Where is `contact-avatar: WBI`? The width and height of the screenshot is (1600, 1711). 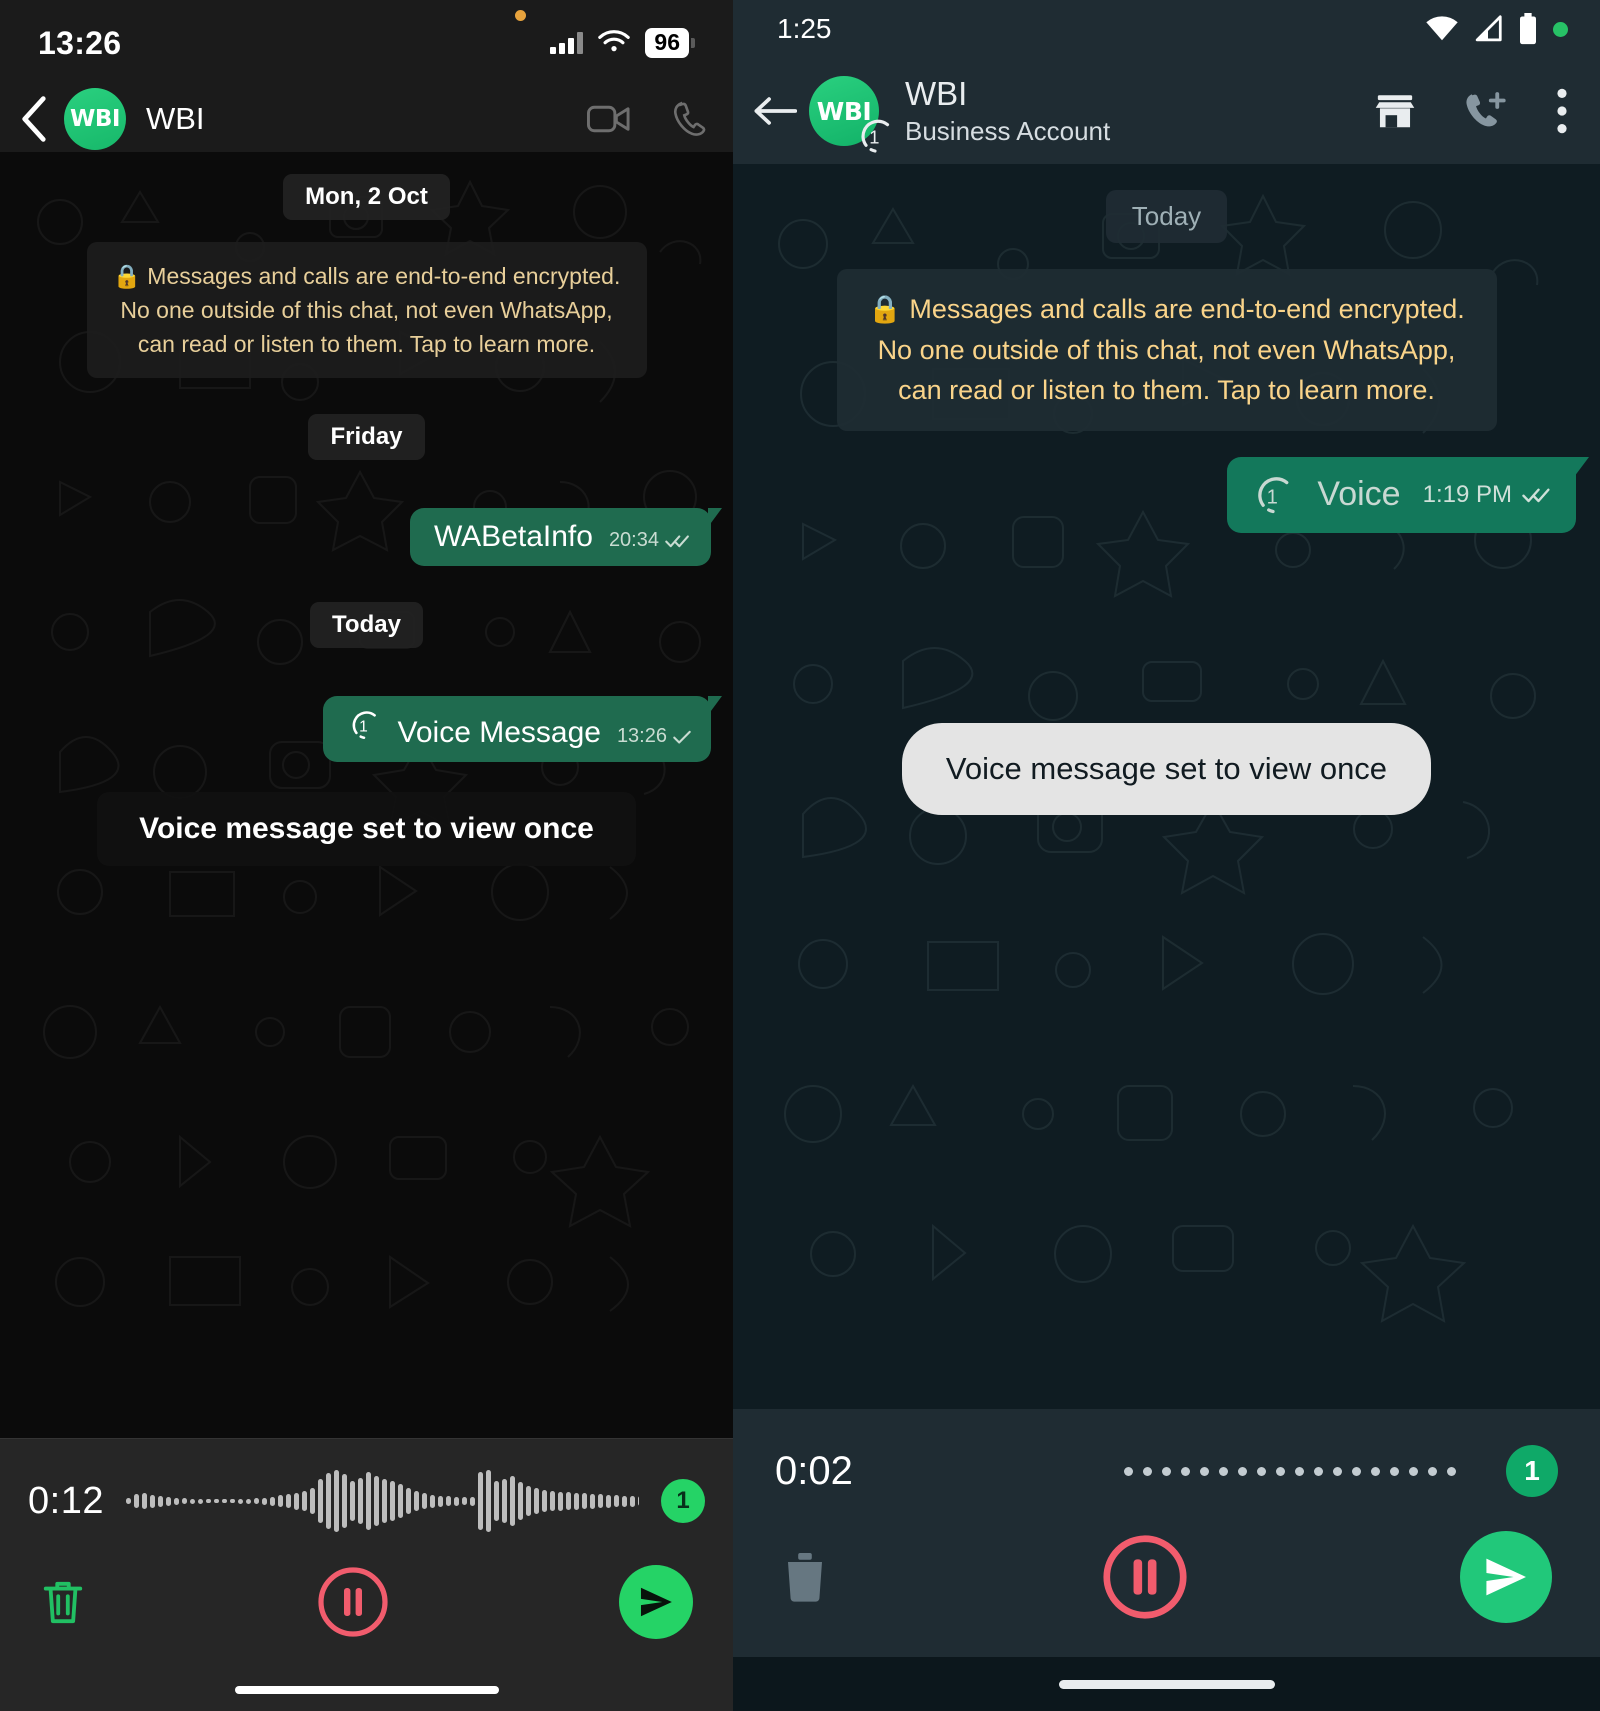 contact-avatar: WBI is located at coordinates (95, 119).